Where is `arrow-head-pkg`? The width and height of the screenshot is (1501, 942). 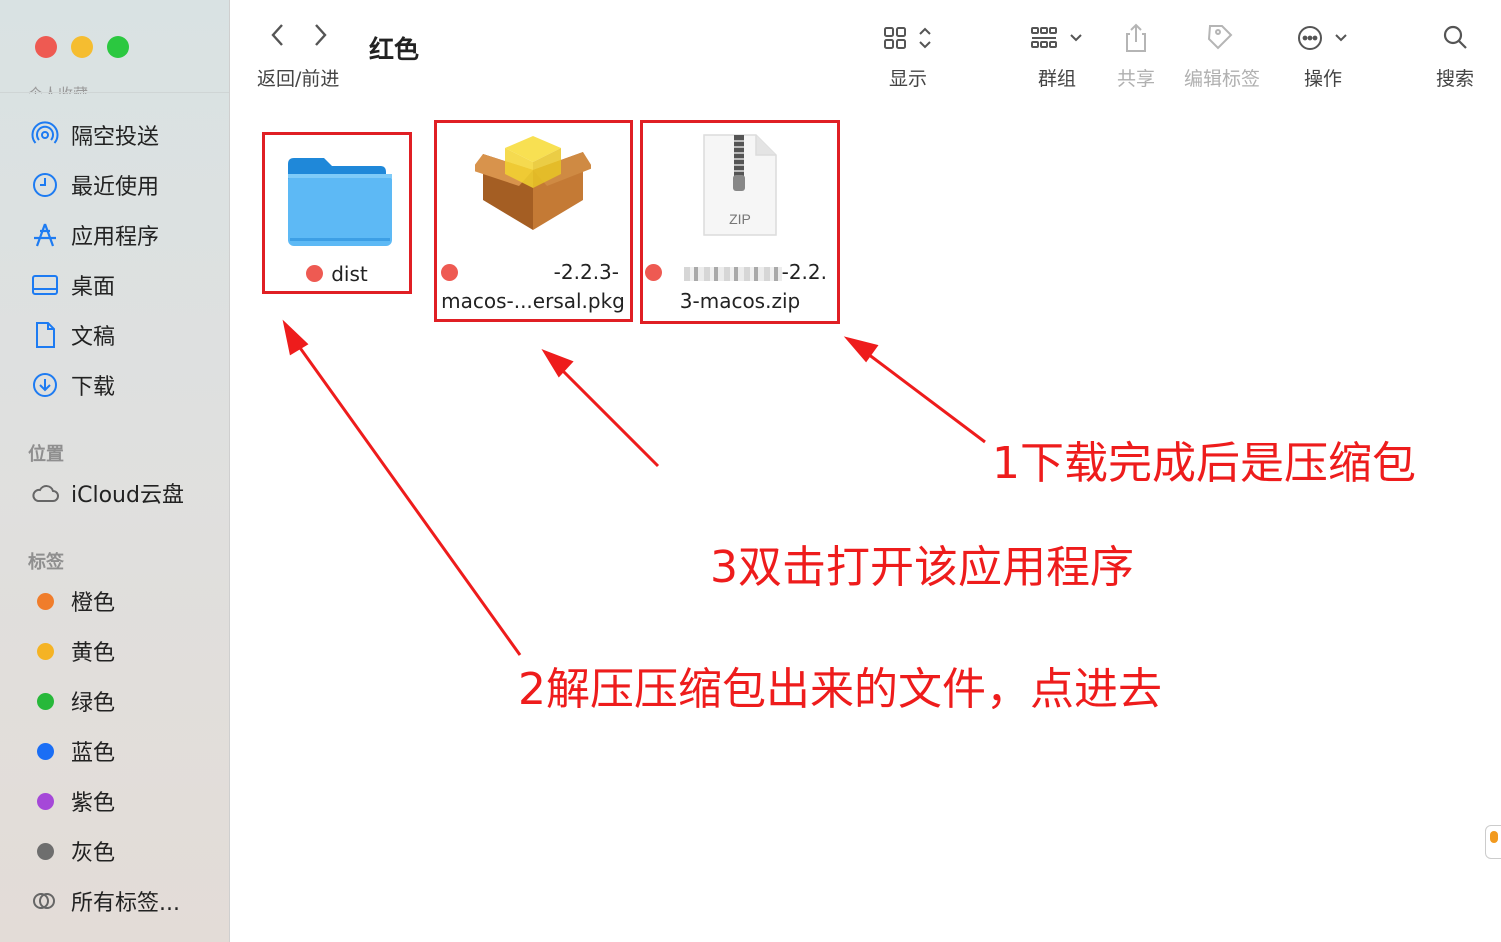 arrow-head-pkg is located at coordinates (557, 363).